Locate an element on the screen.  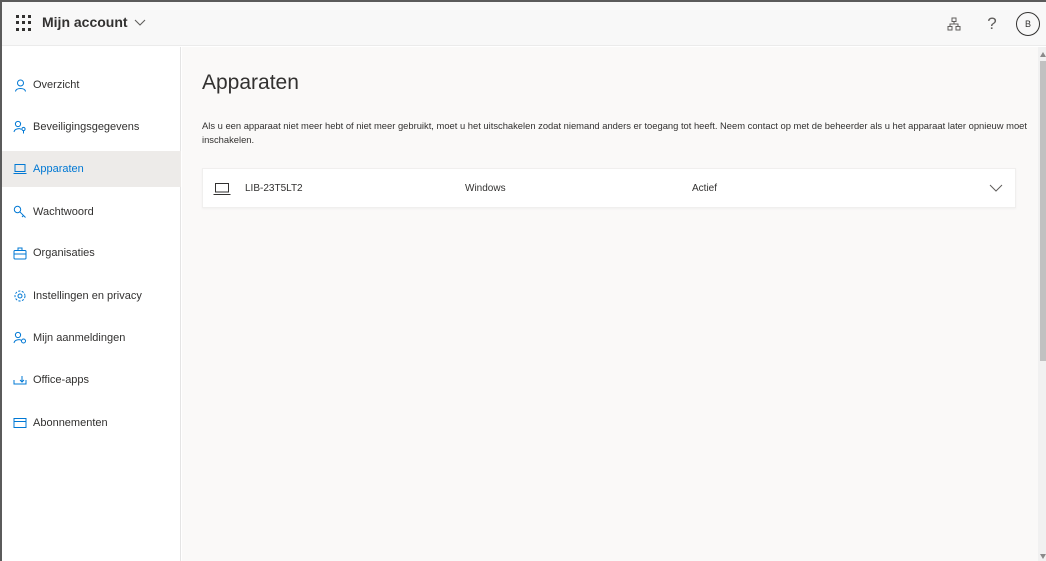
vertical-scrollbar is located at coordinates (1042, 304).